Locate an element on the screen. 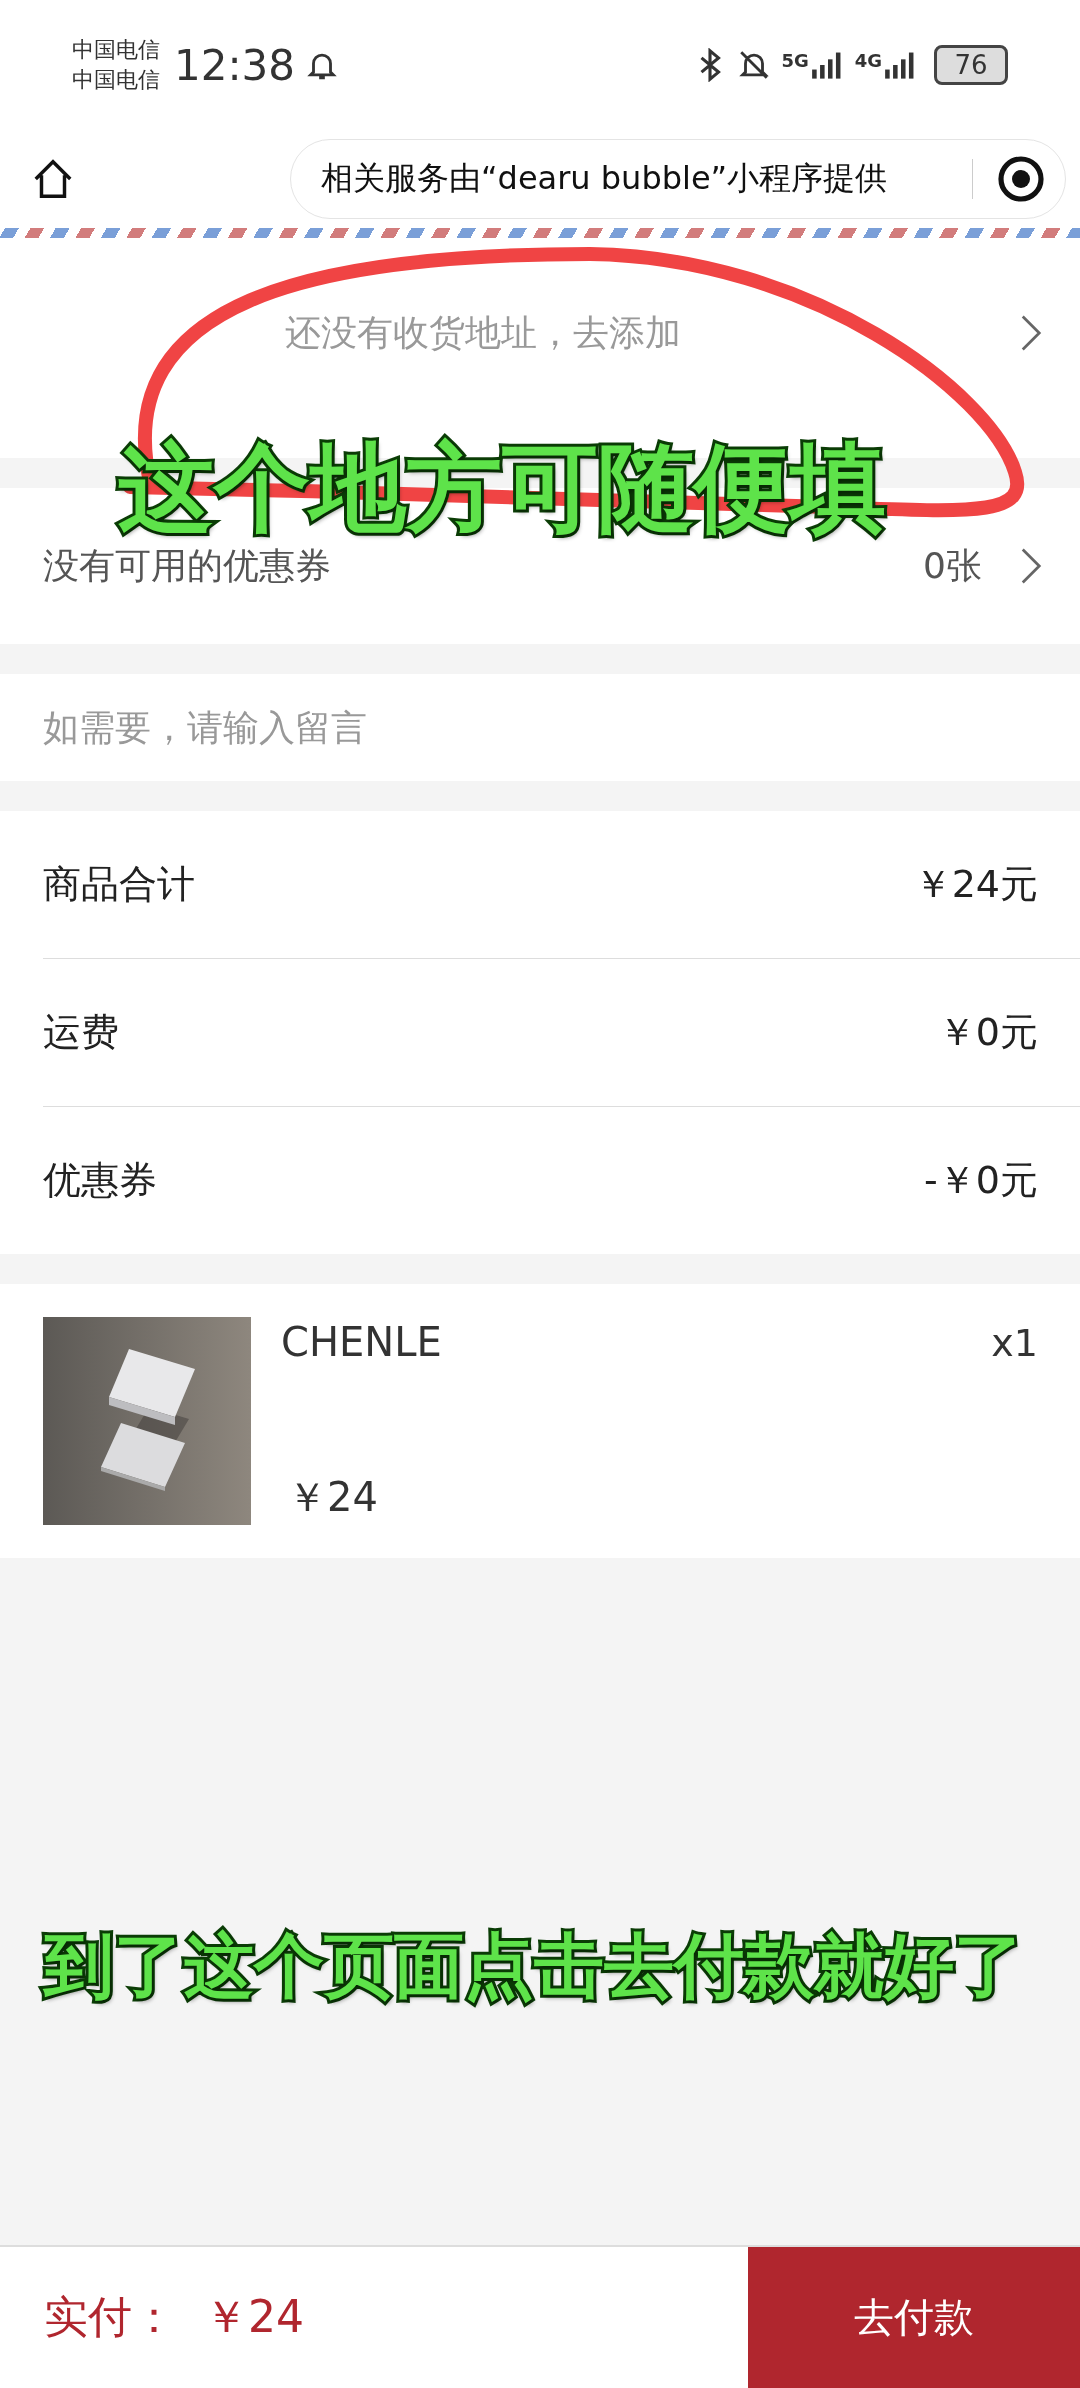 The image size is (1080, 2388). network-type: 4G is located at coordinates (868, 60).